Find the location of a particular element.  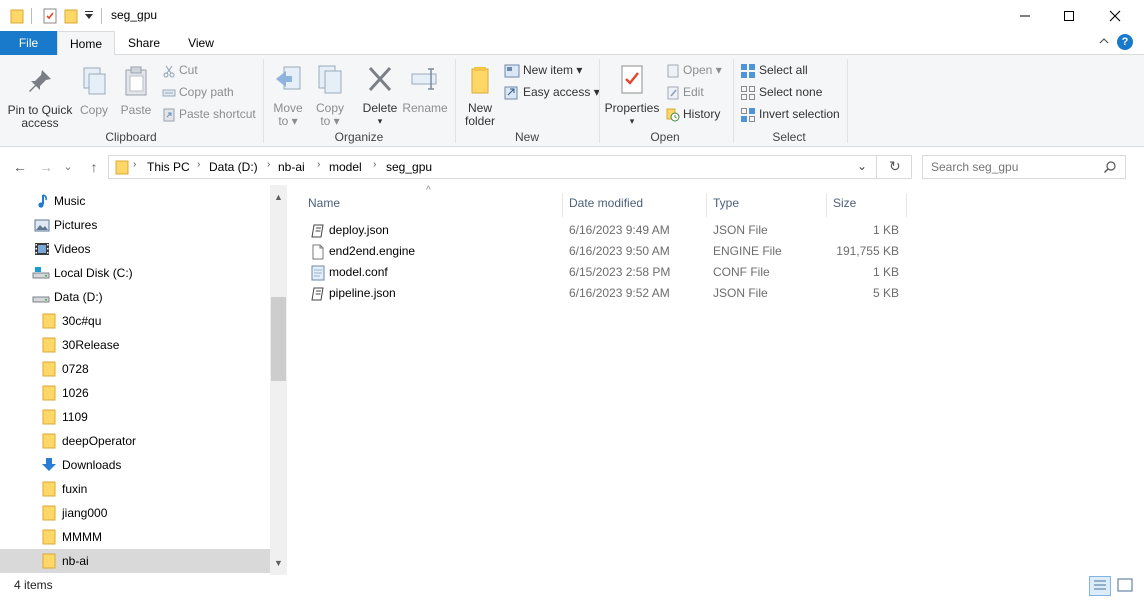

nav-item-data-d: Data (D:) is located at coordinates (135, 297).